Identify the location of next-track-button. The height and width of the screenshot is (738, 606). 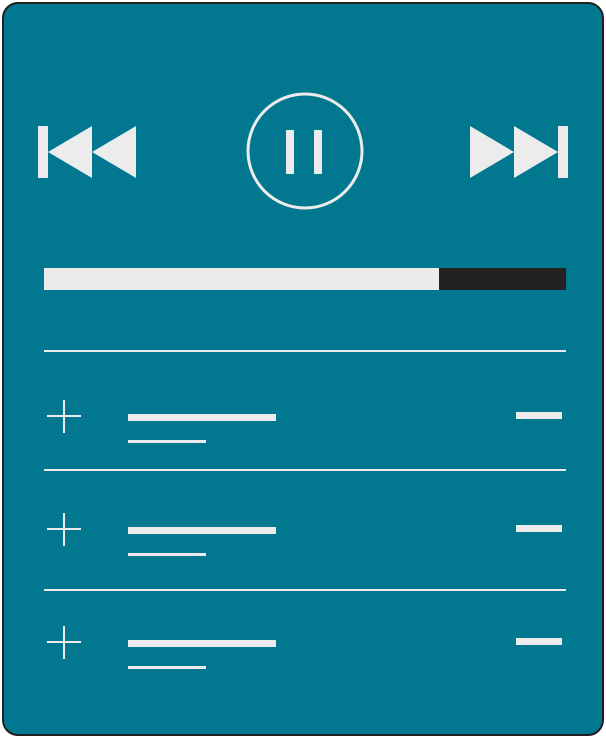
(520, 152).